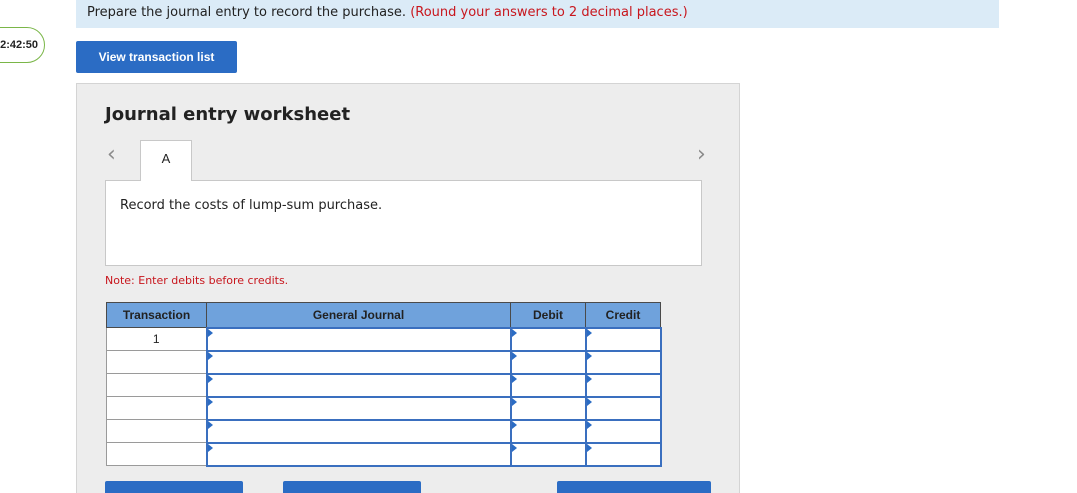 This screenshot has height=493, width=1077. I want to click on table-row: 1, so click(384, 339).